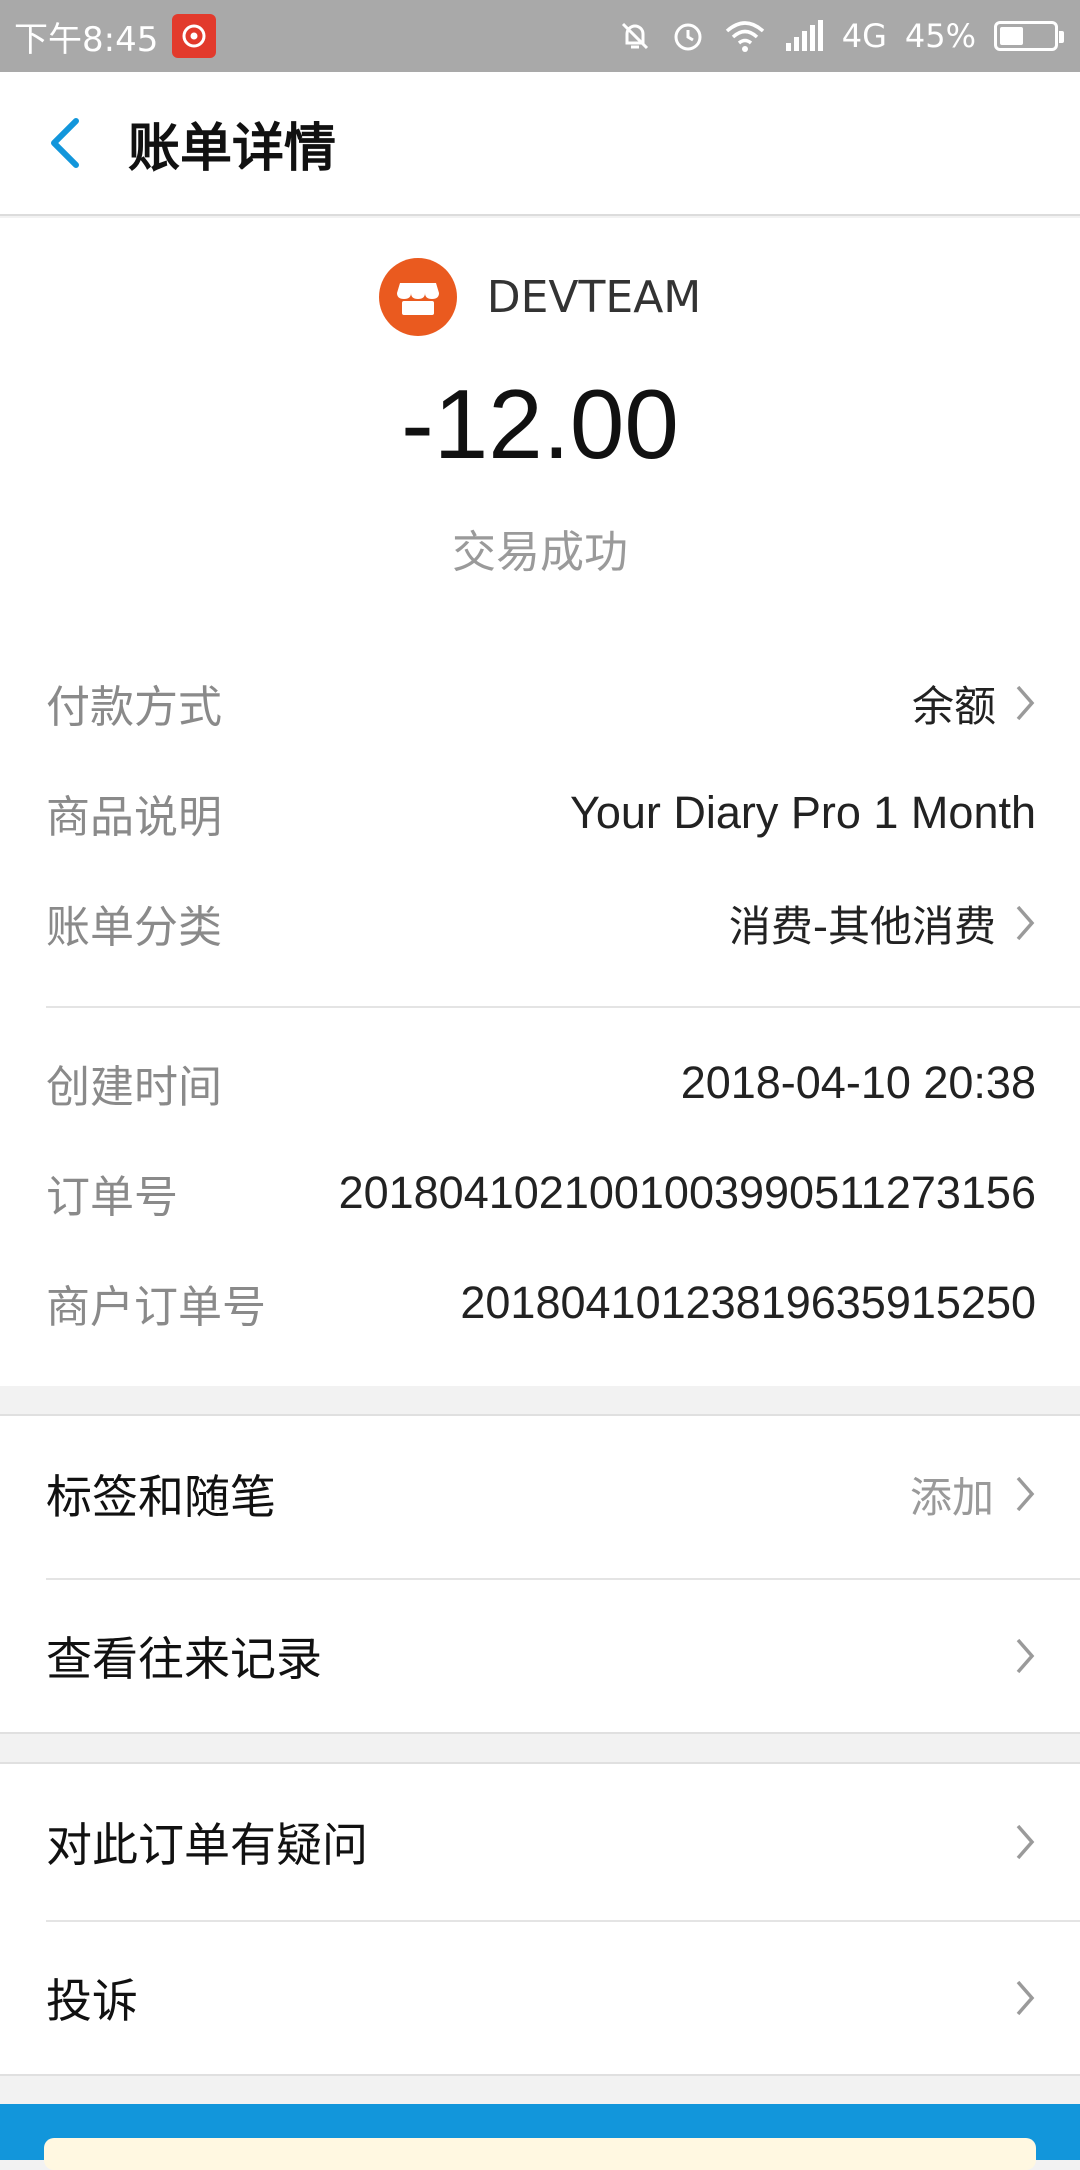 The height and width of the screenshot is (2170, 1080). Describe the element at coordinates (232, 148) in the screenshot. I see `page-title: 账单详情` at that location.